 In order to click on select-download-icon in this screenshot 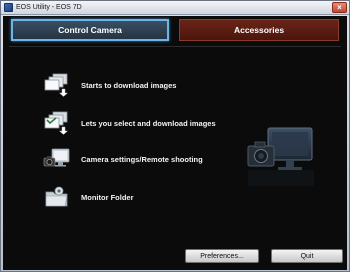, I will do `click(57, 123)`.